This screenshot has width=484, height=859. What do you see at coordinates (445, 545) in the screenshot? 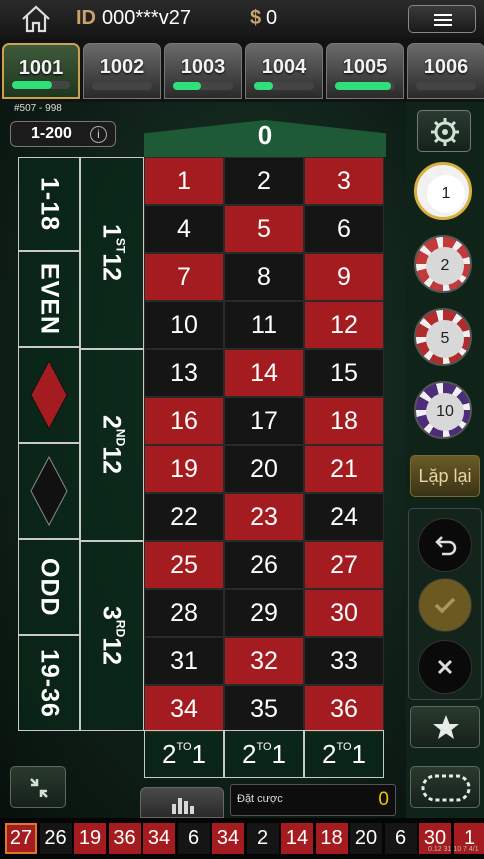
I see `undo-button` at bounding box center [445, 545].